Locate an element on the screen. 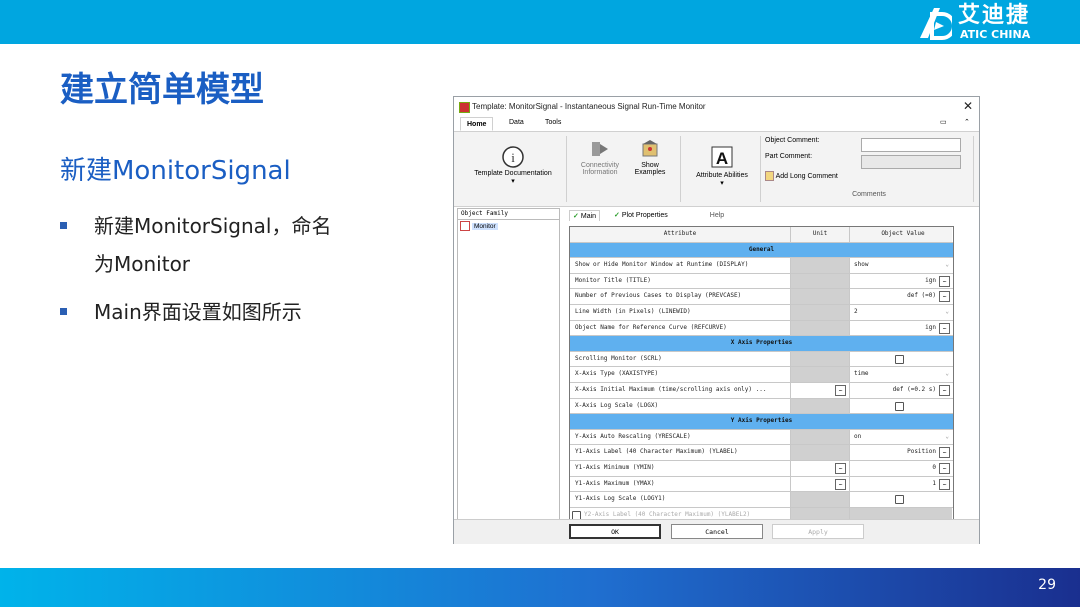  tab-home: Home is located at coordinates (477, 124).